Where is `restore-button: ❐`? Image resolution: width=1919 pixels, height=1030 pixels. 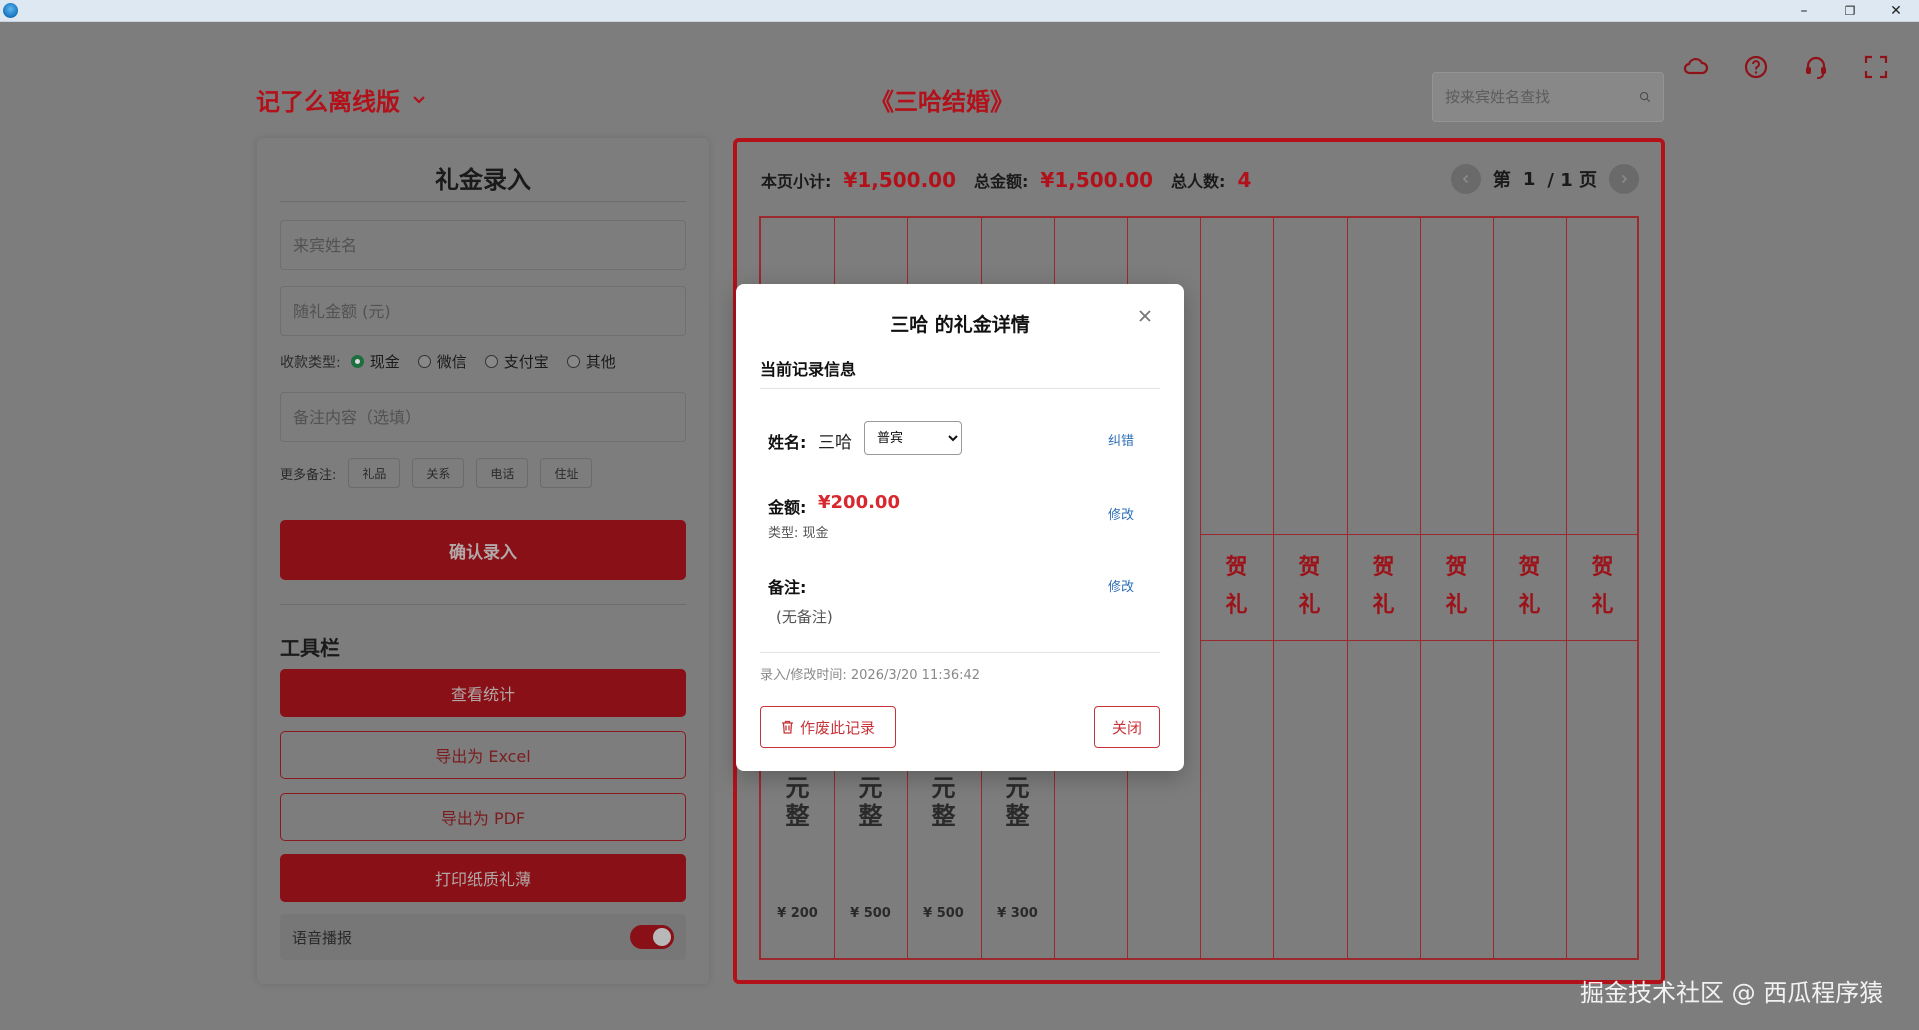 restore-button: ❐ is located at coordinates (1850, 11).